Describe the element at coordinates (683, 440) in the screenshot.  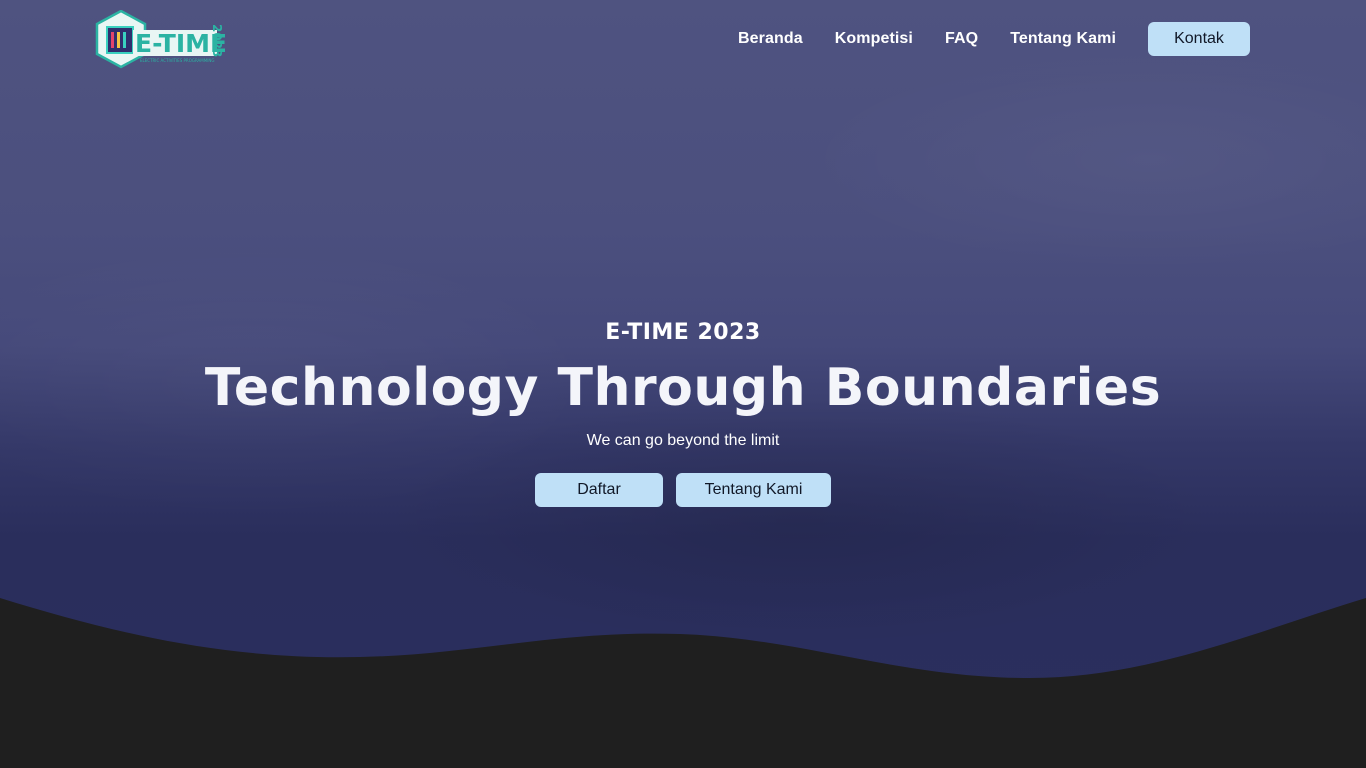
I see `hero-tagline: We can go beyond the limit` at that location.